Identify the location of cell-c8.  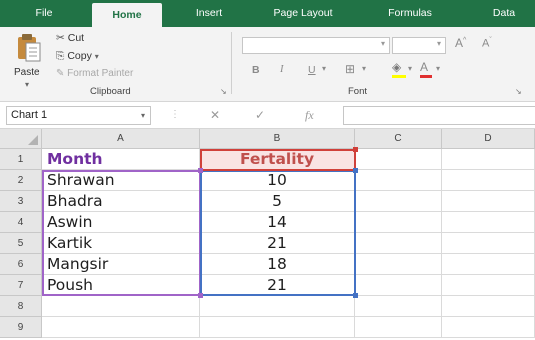
(398, 306).